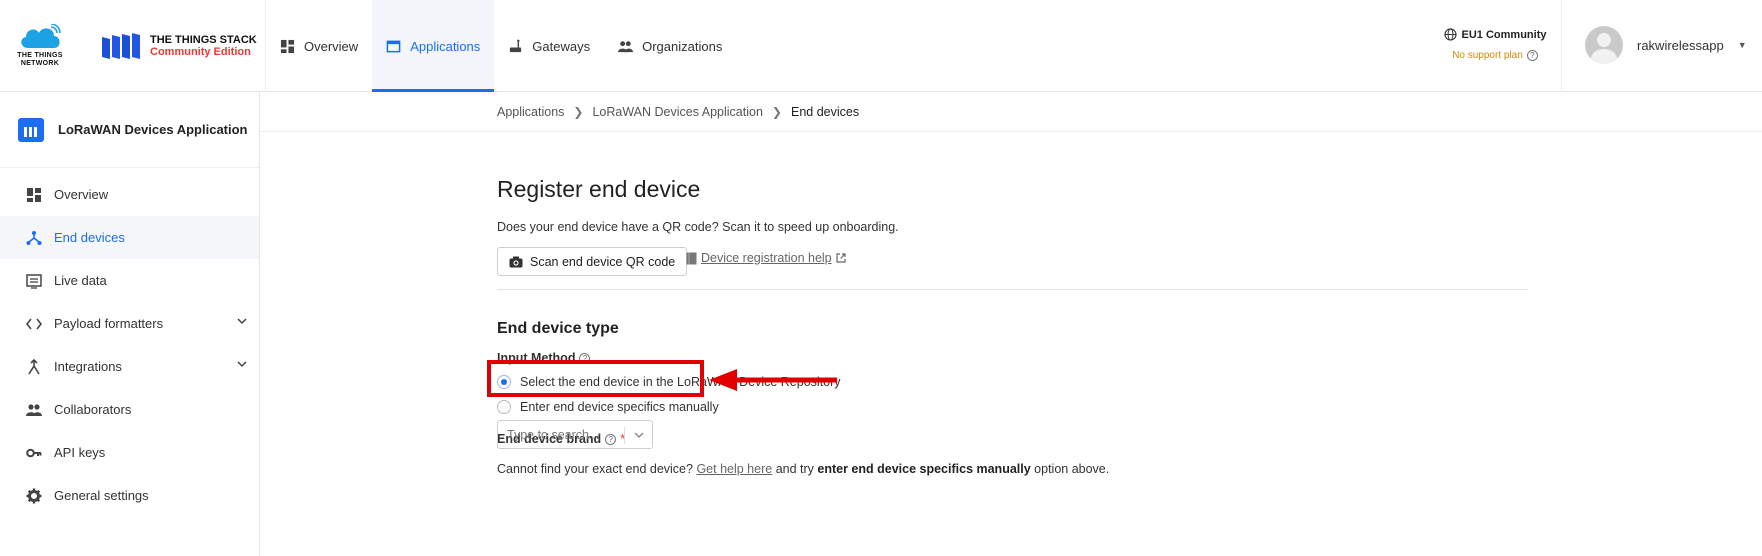 The height and width of the screenshot is (556, 1762). I want to click on user-name: rakwirelessapp, so click(1680, 45).